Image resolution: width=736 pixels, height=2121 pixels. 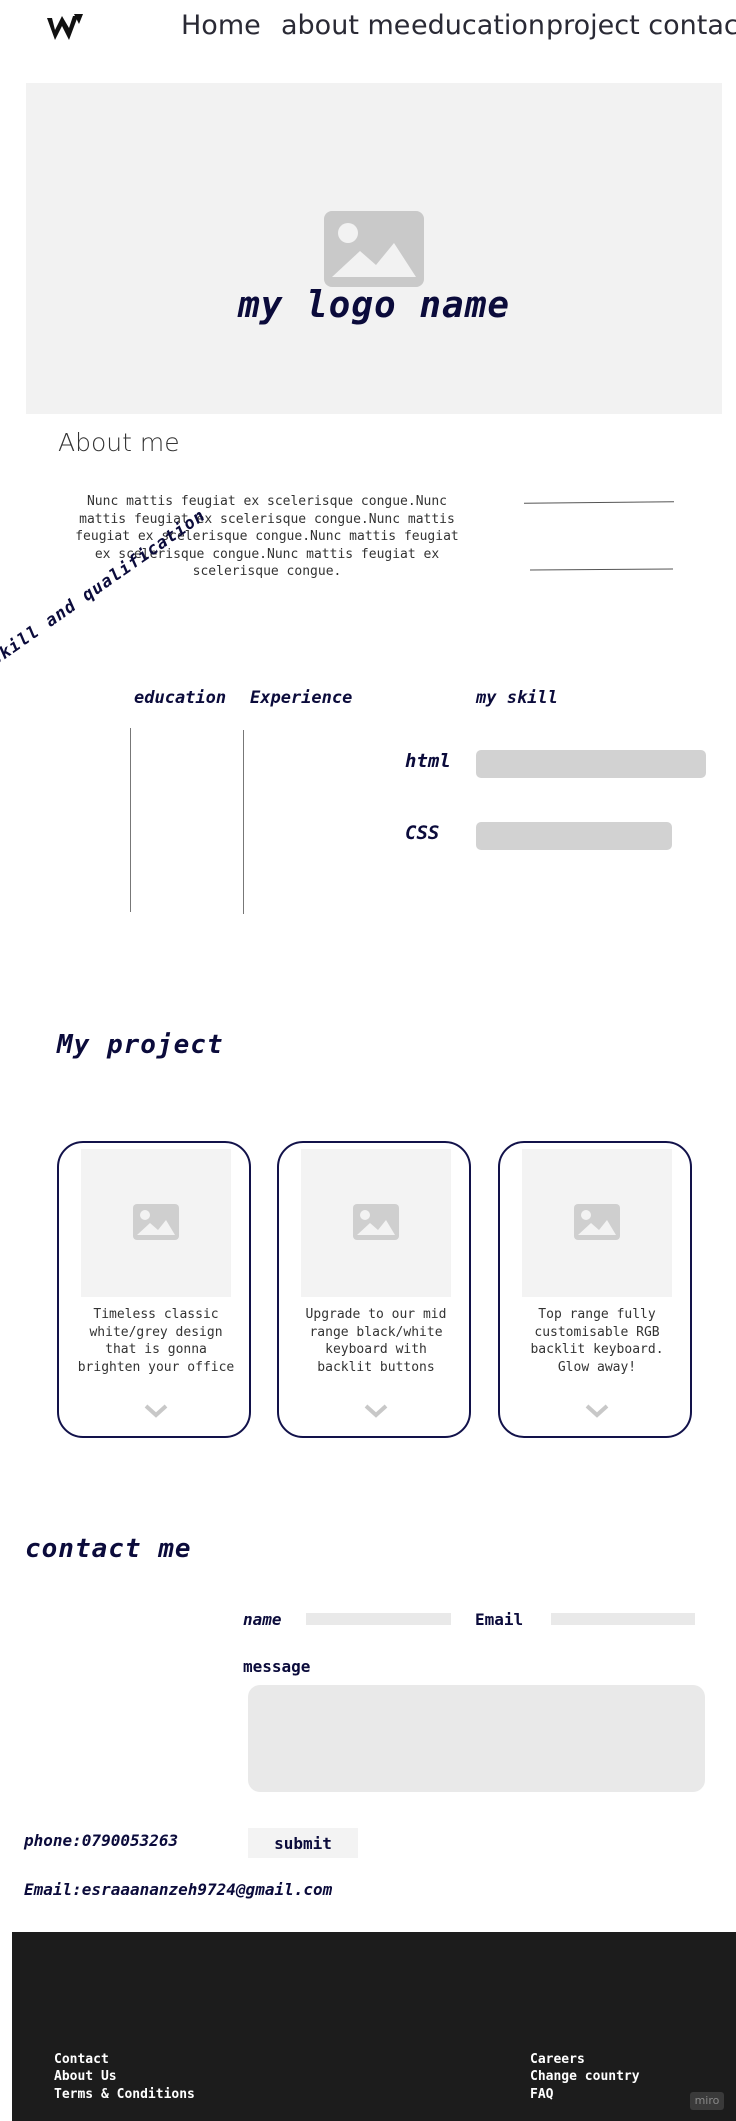 I want to click on miro-badge: miro, so click(x=707, y=2101).